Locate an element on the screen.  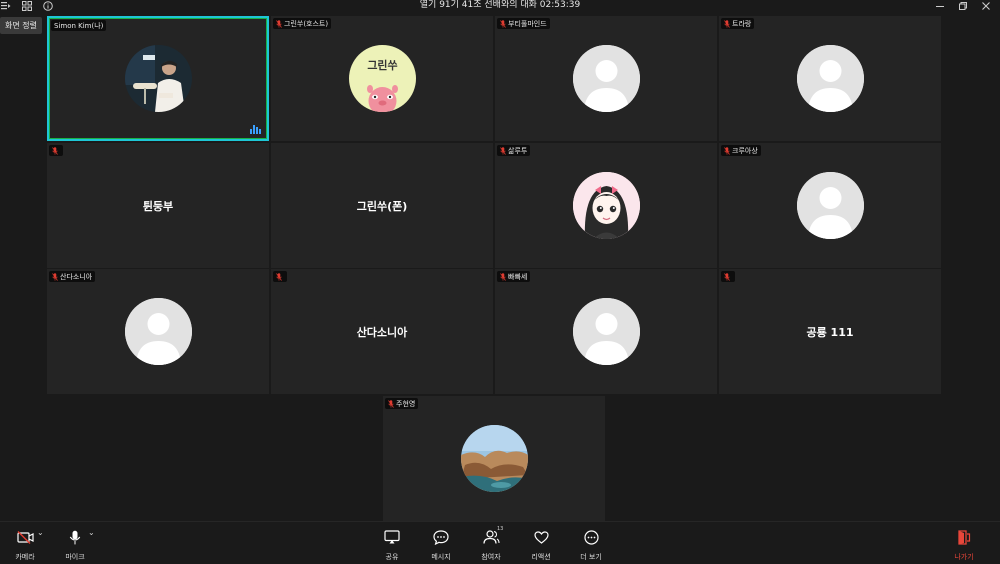
share-button: 공유 is located at coordinates (392, 545).